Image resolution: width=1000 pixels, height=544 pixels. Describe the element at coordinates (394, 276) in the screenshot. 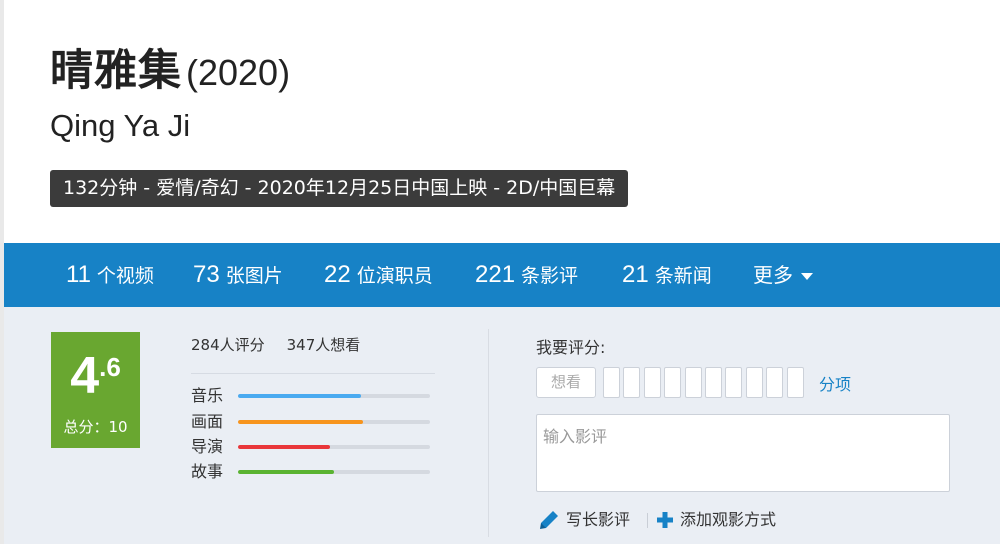

I see `nav-cast-label: 位演职员` at that location.